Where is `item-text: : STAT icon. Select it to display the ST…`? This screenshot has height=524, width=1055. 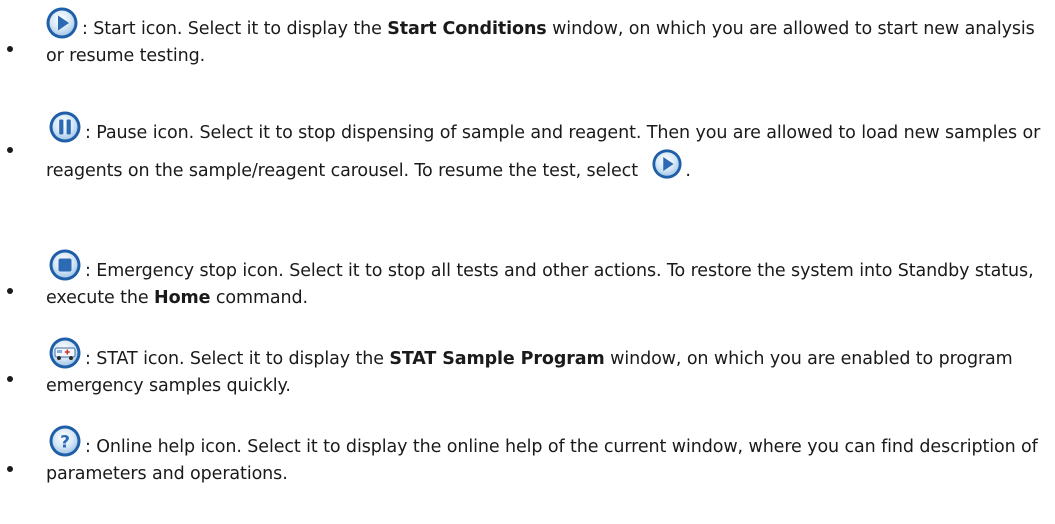
item-text: : STAT icon. Select it to display the ST… is located at coordinates (546, 368).